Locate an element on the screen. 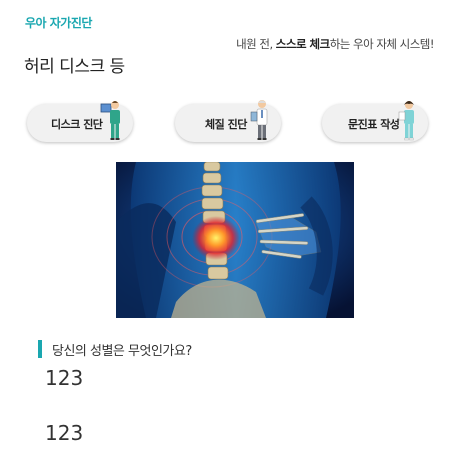 The width and height of the screenshot is (470, 458). constitution-diagnosis-button: 체질 진단 is located at coordinates (228, 121).